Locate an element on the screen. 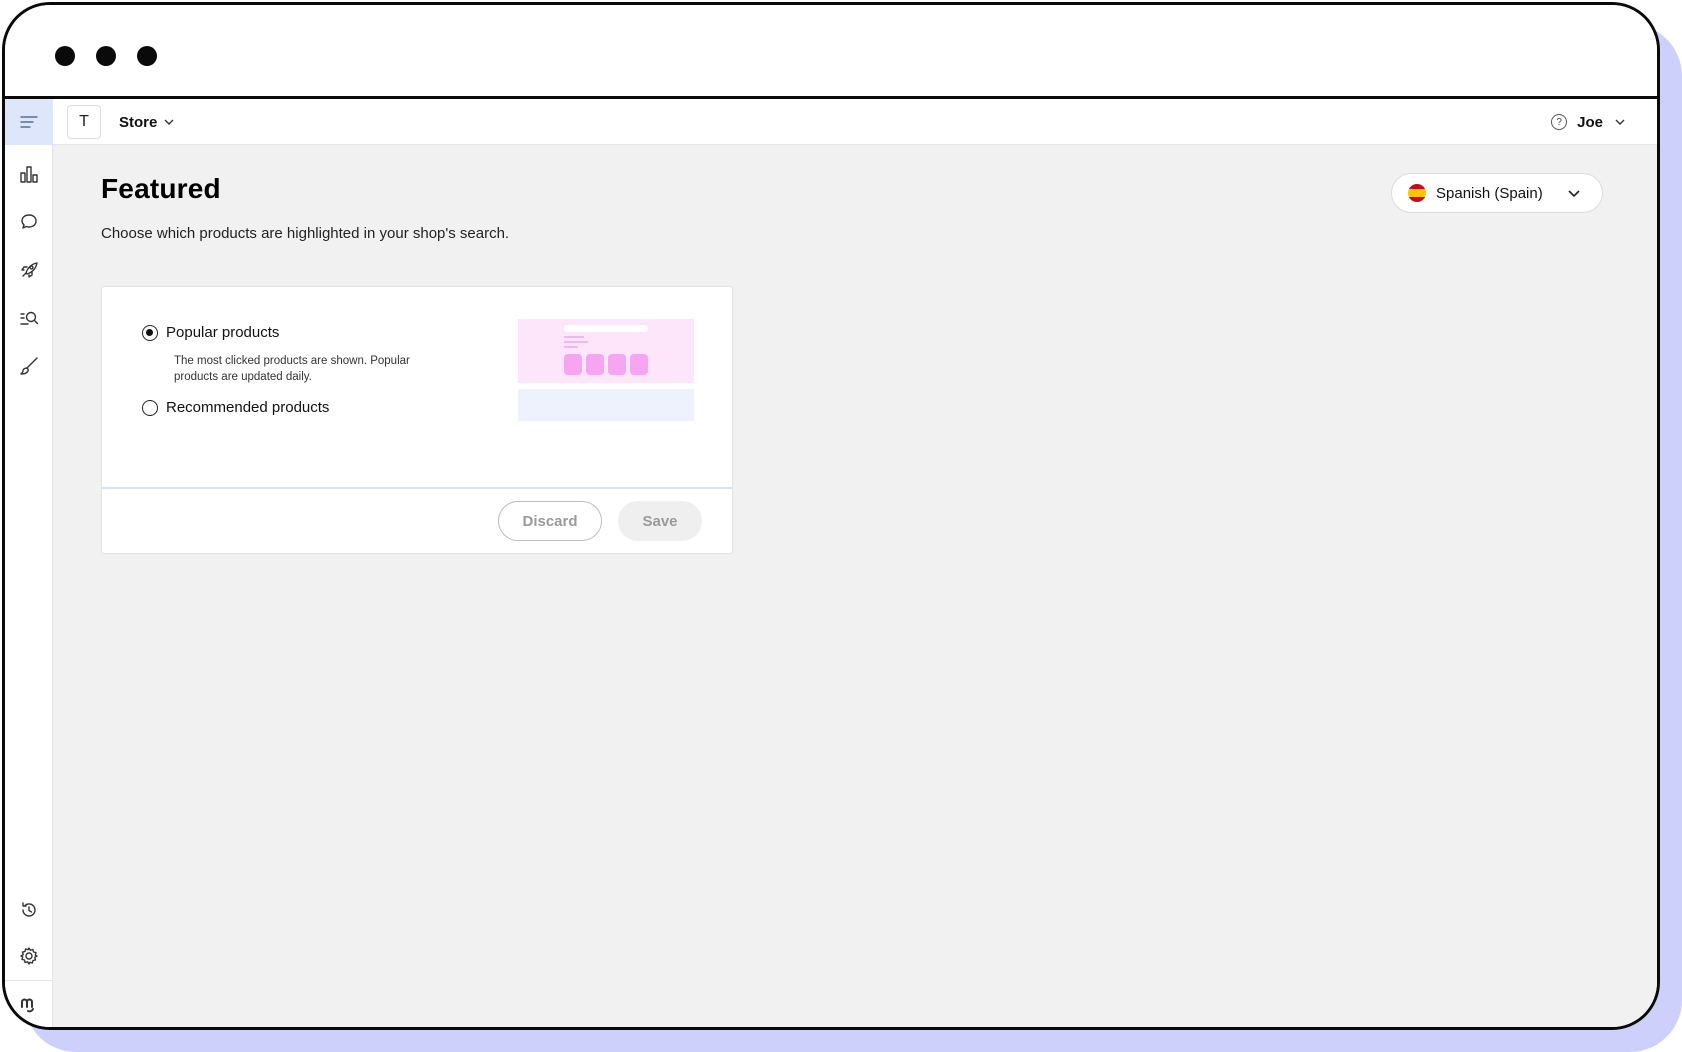 This screenshot has height=1052, width=1682. option-label: Recommended products is located at coordinates (248, 407).